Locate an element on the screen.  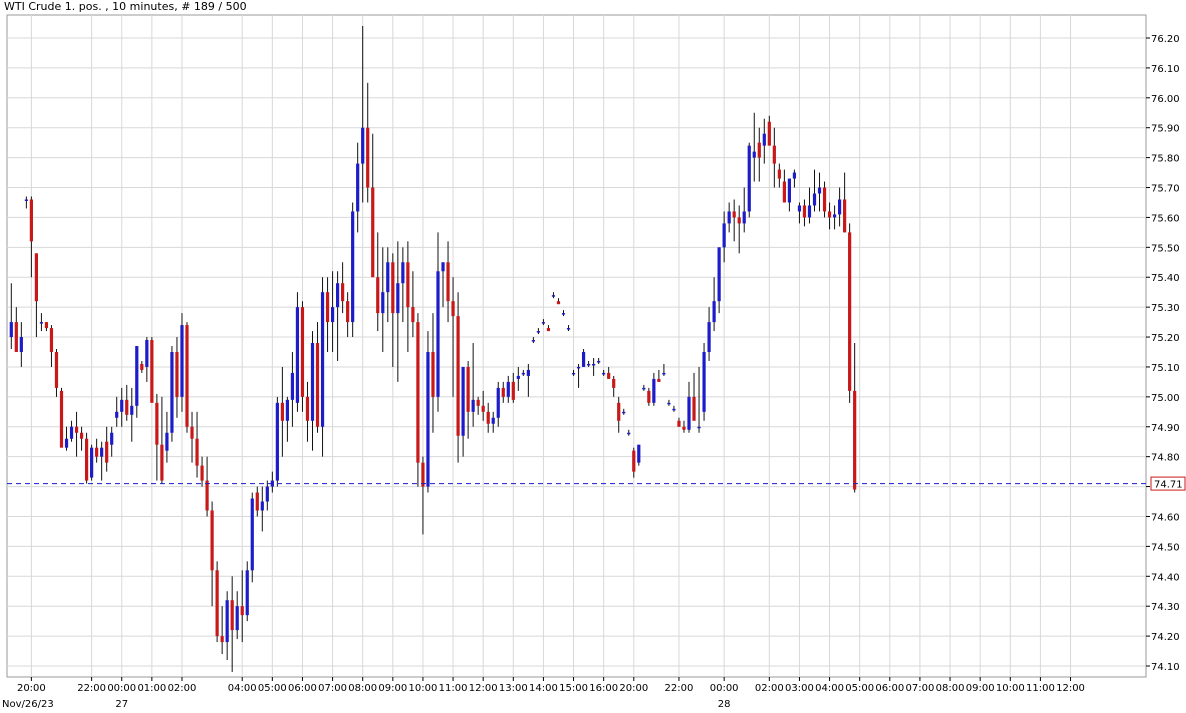
y-tick-label: 75.40 is located at coordinates (1165, 278).